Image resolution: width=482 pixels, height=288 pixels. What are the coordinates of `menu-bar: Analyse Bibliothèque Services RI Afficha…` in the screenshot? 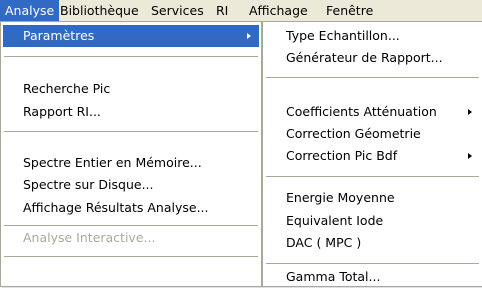 It's located at (241, 11).